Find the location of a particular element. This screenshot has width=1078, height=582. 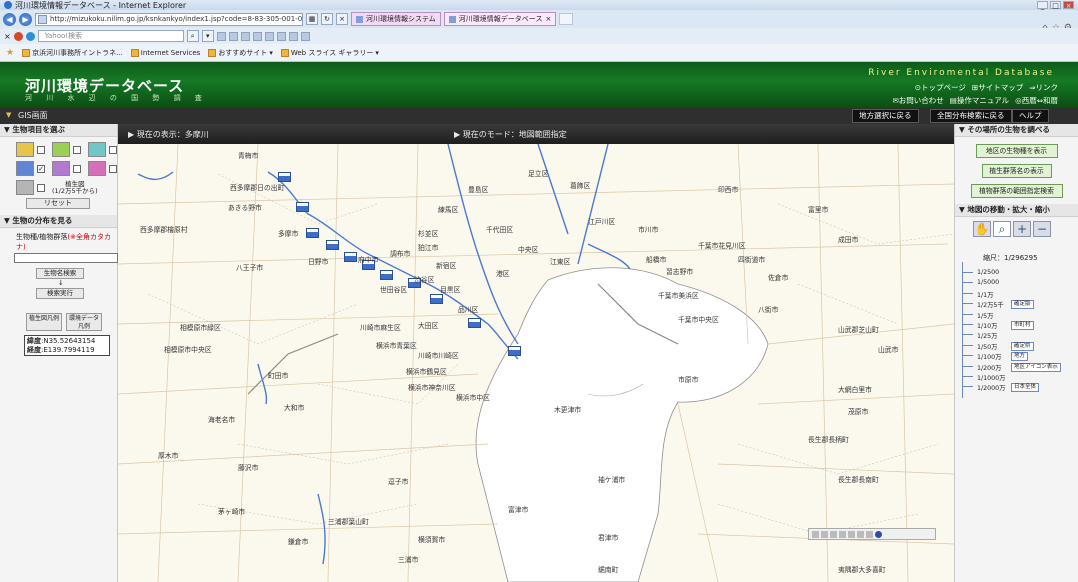

reset-button: リセット is located at coordinates (58, 203).